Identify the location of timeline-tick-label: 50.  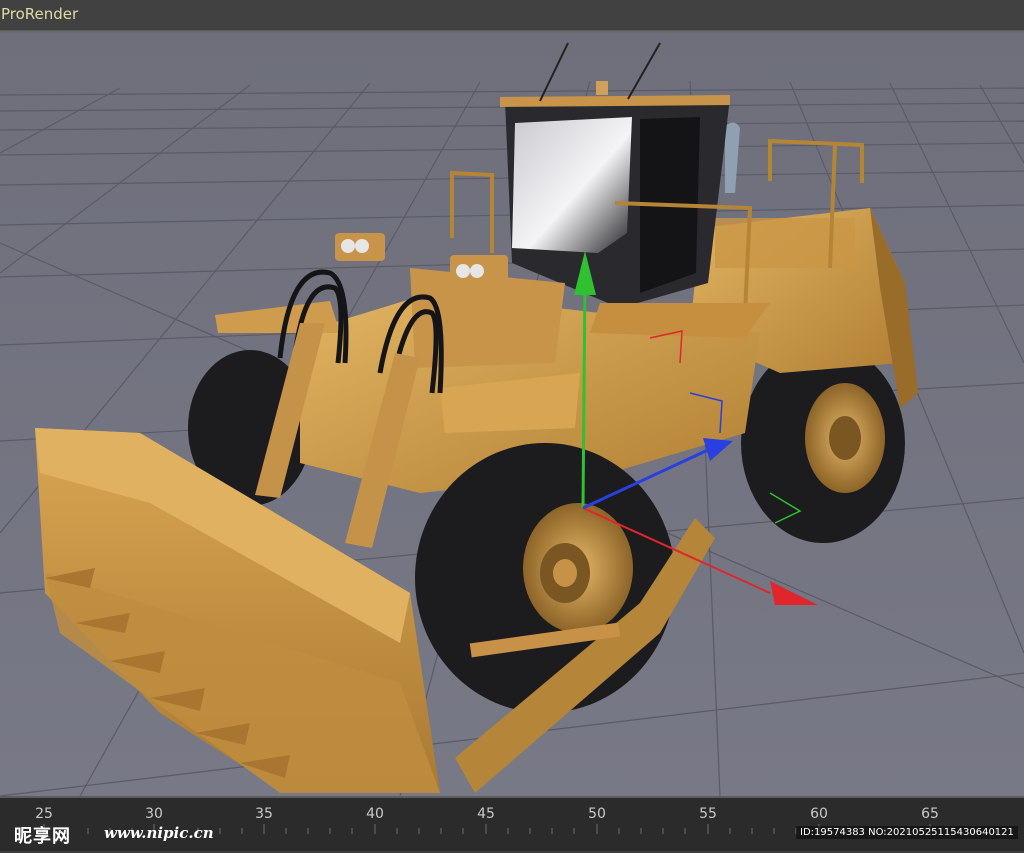
(597, 814).